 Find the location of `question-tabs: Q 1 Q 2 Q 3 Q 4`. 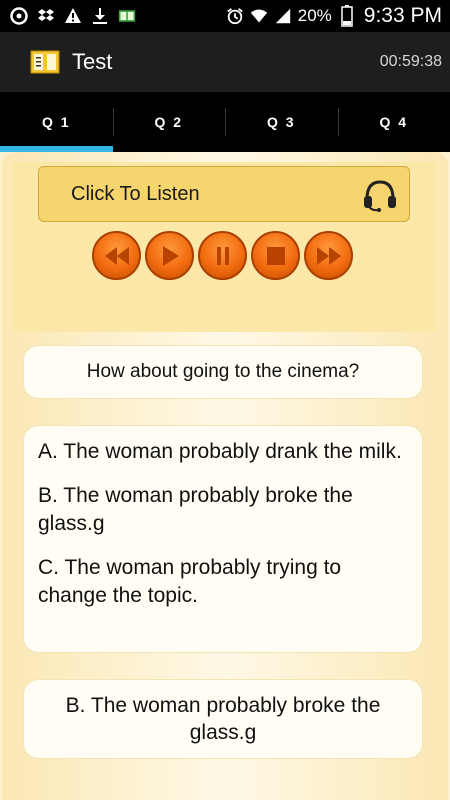

question-tabs: Q 1 Q 2 Q 3 Q 4 is located at coordinates (225, 122).